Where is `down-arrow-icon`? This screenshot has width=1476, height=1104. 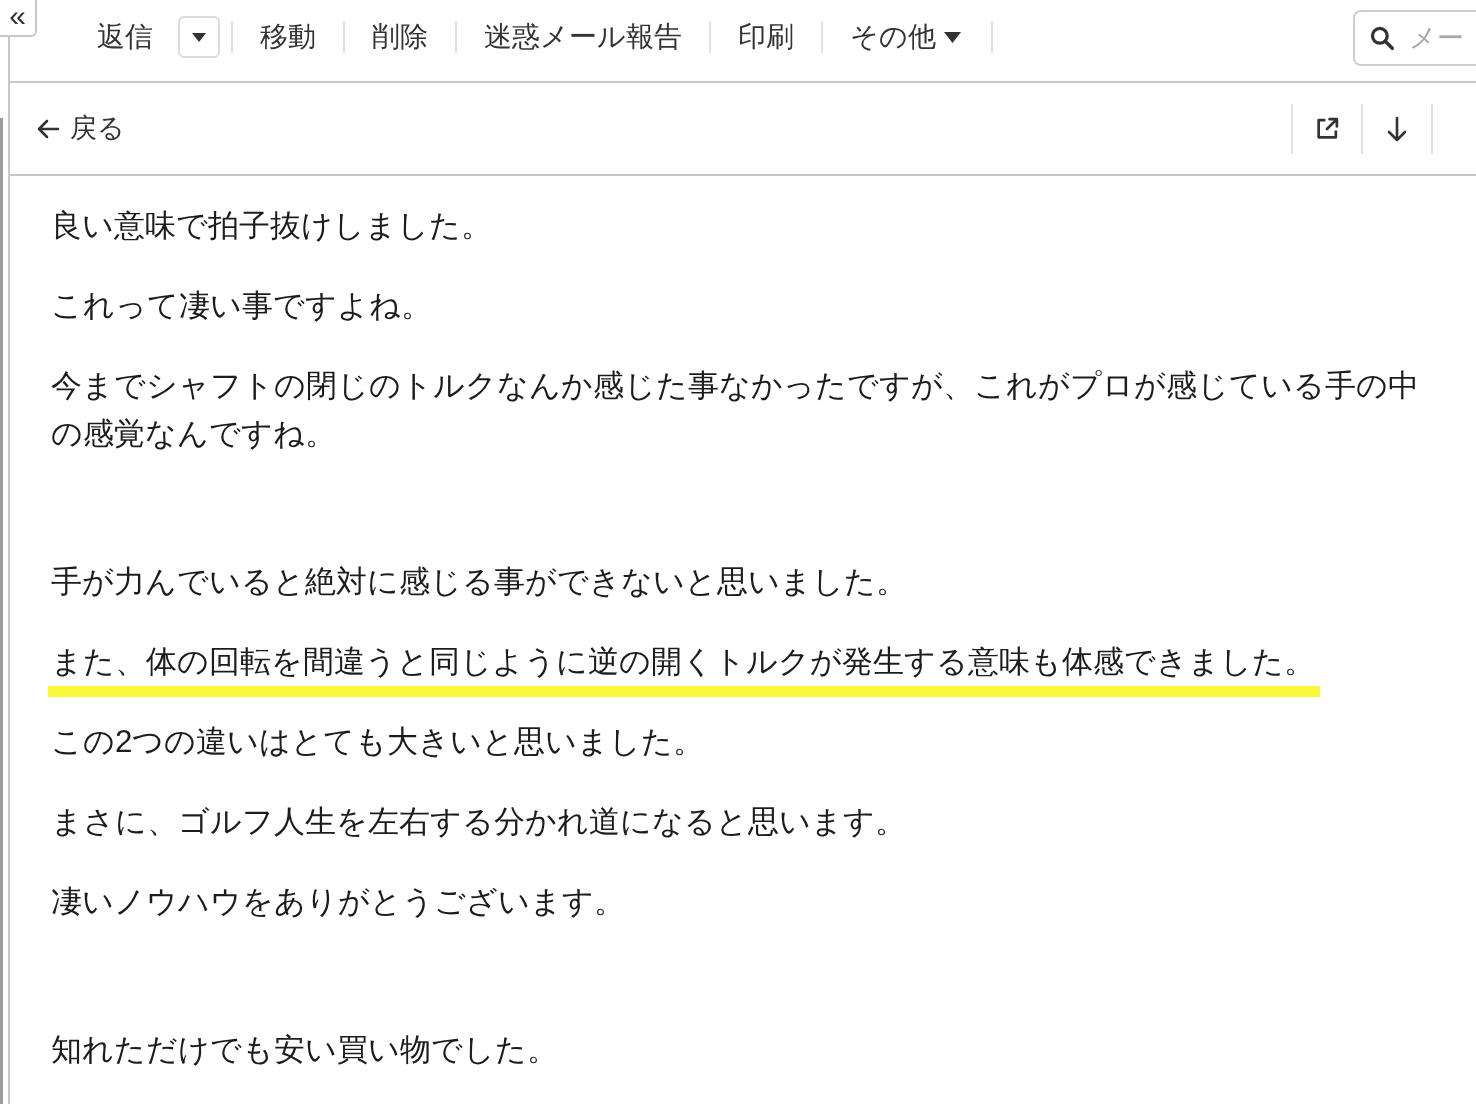 down-arrow-icon is located at coordinates (1397, 128).